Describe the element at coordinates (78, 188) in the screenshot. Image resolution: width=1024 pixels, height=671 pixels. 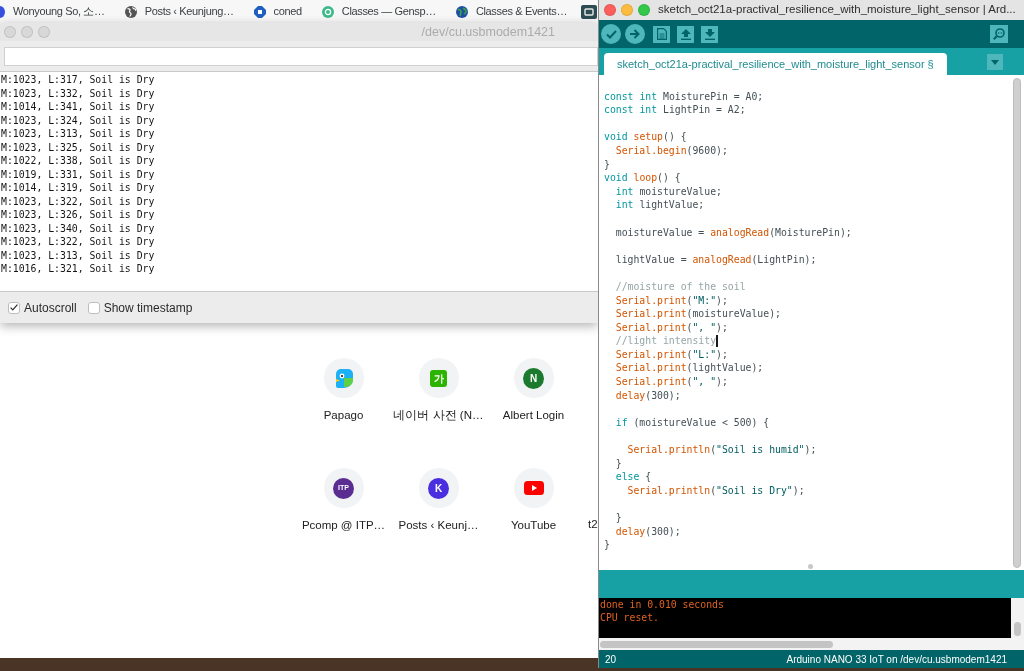
I see `serial-output-line: M:1014, L:319, Soil is Dry` at that location.